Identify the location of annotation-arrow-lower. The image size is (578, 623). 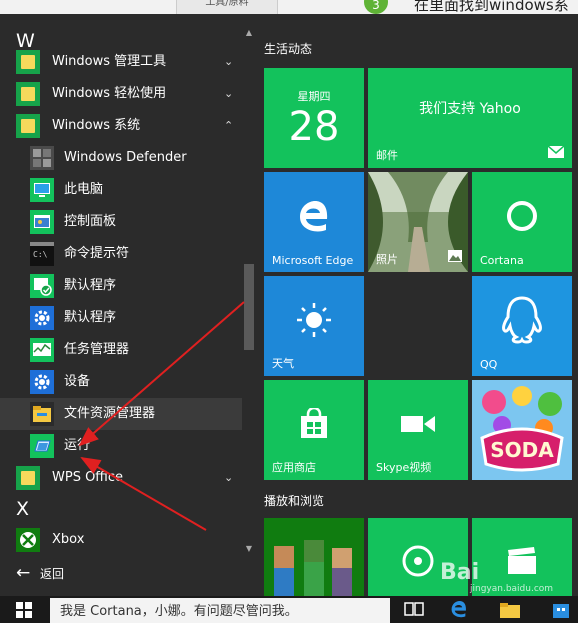
(143, 493).